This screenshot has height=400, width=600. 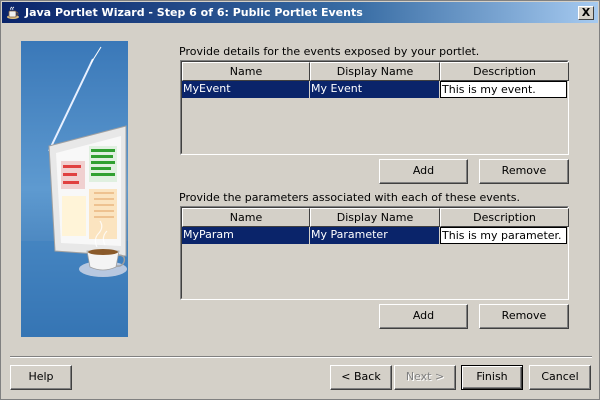 I want to click on cell-name: MyEvent, so click(x=246, y=89).